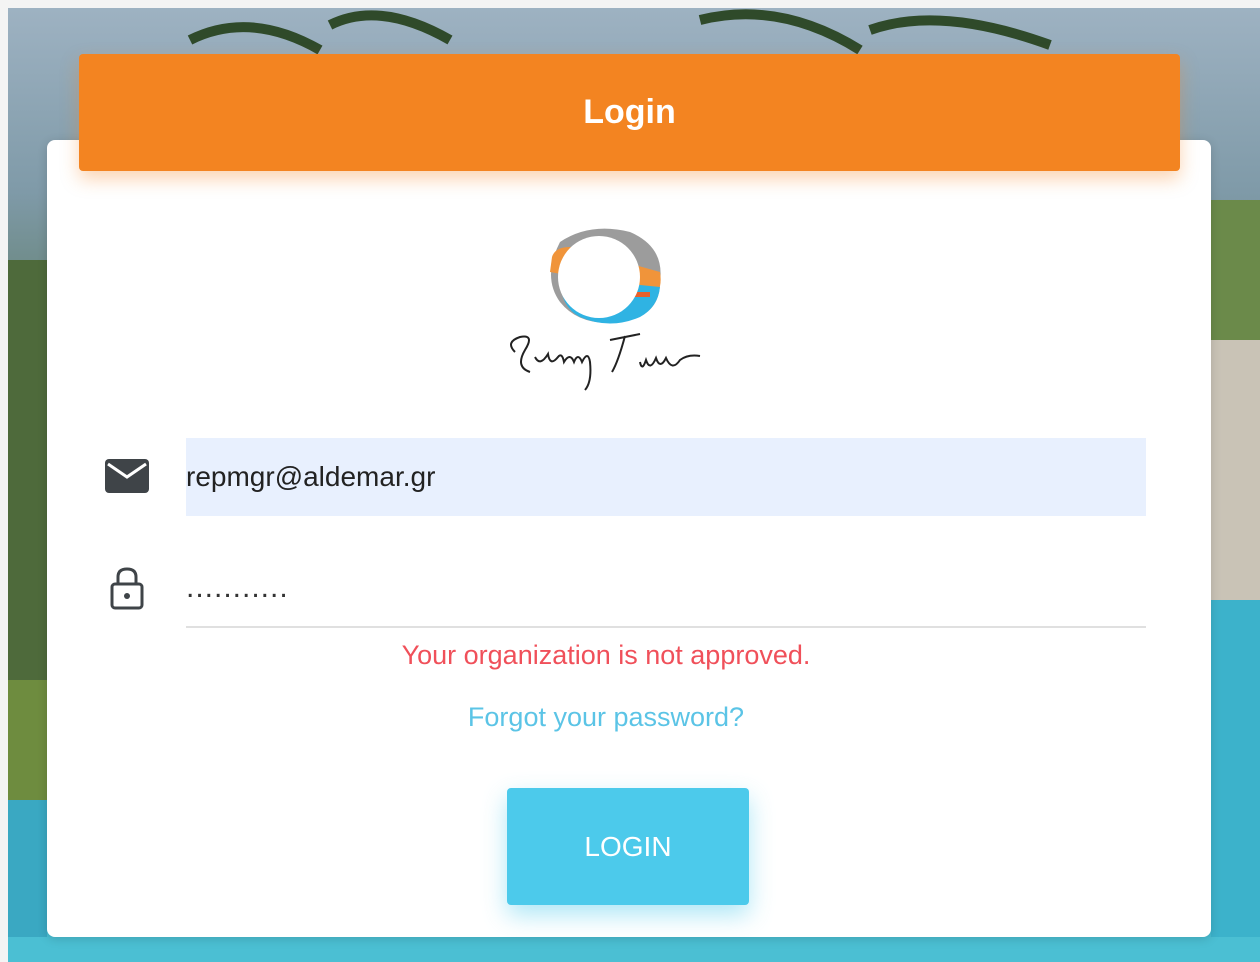 The height and width of the screenshot is (962, 1260). I want to click on page-title: Login, so click(629, 112).